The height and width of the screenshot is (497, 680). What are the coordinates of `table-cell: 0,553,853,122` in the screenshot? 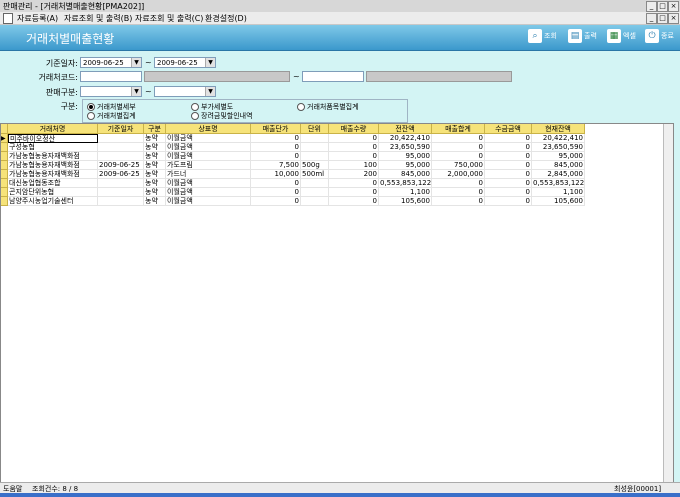 It's located at (558, 183).